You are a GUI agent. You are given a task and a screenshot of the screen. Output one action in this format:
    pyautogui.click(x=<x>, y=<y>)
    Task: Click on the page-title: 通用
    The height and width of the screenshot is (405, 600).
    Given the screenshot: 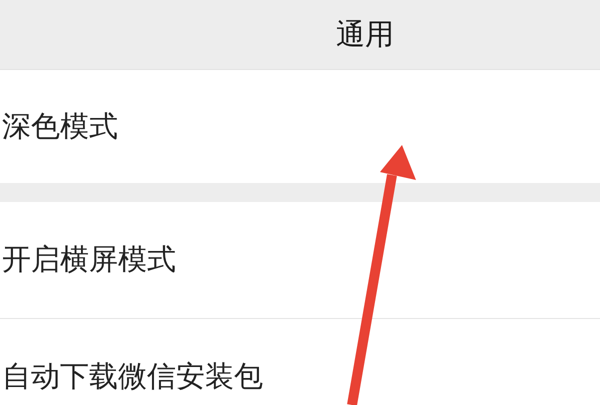 What is the action you would take?
    pyautogui.click(x=365, y=34)
    